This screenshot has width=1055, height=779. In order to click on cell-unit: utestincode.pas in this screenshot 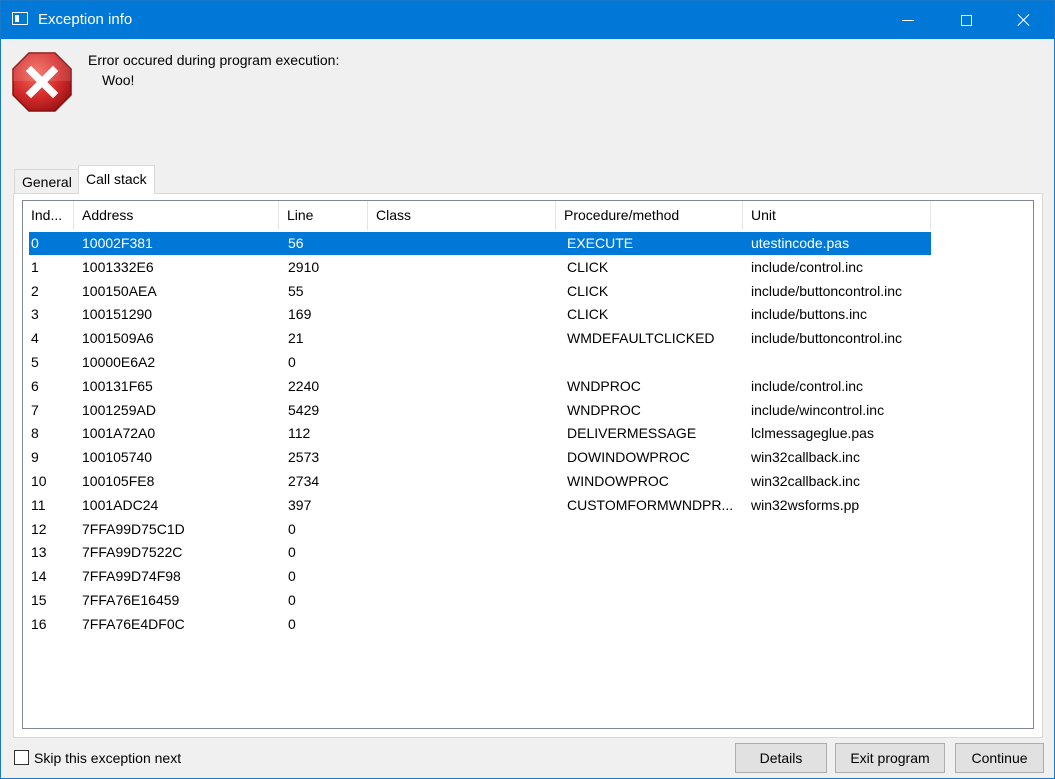, I will do `click(800, 243)`.